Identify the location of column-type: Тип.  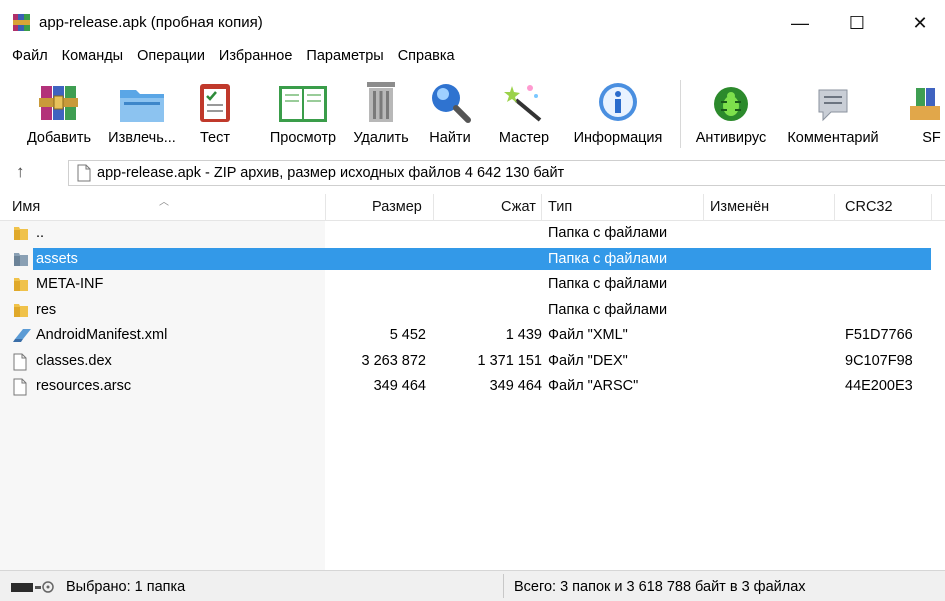
(560, 207).